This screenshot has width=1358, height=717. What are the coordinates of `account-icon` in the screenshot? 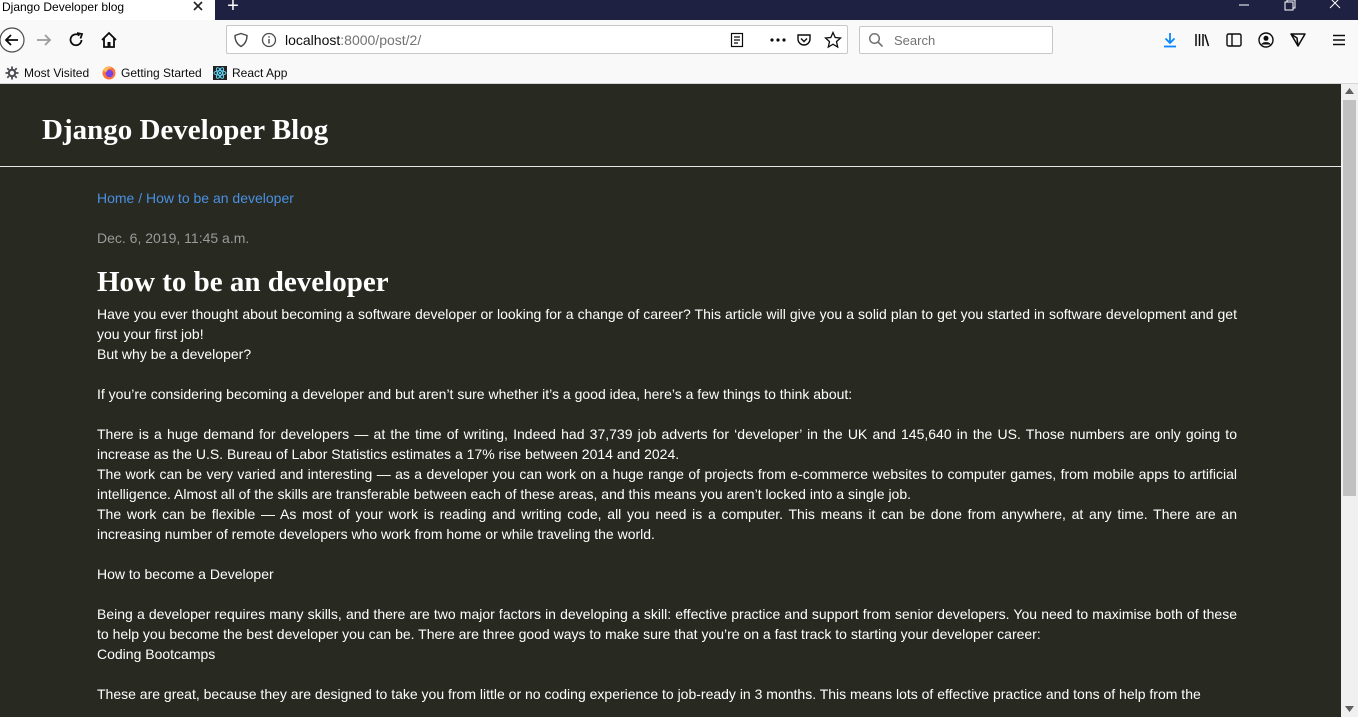 It's located at (1266, 40).